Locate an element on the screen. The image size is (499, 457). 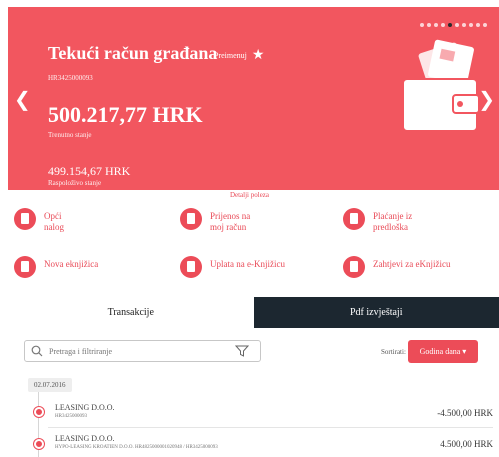
chevron-left-icon: ❮ is located at coordinates (22, 99).